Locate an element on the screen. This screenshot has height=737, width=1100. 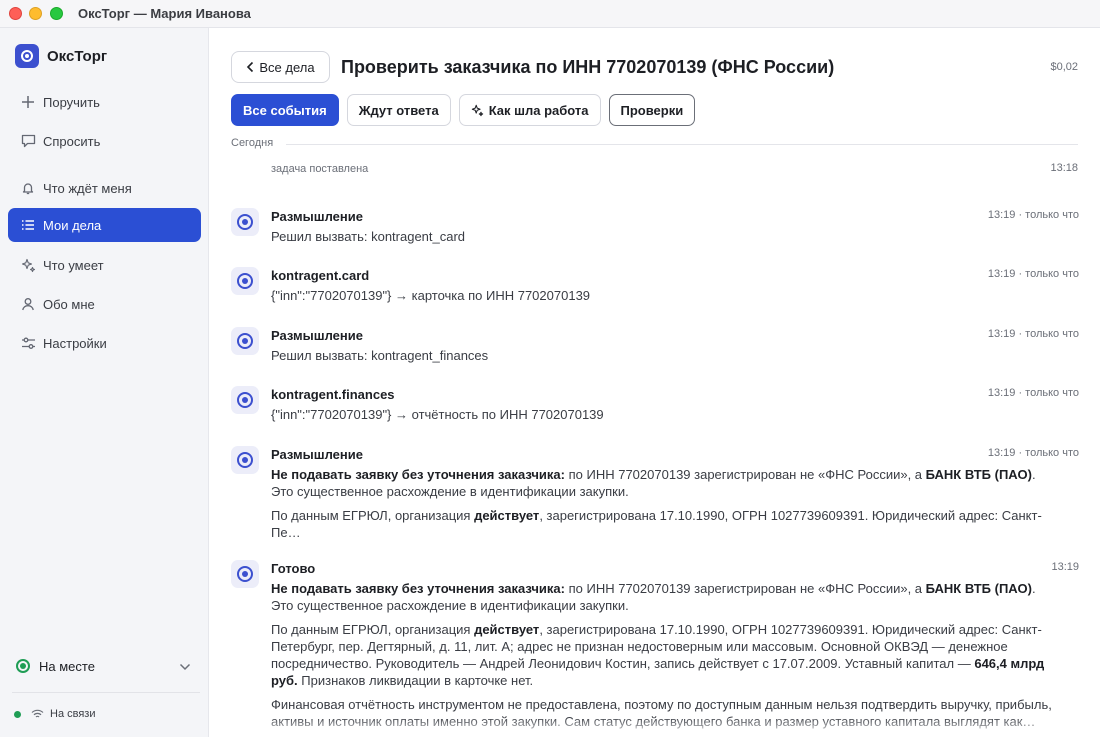
list-icon is located at coordinates (28, 225).